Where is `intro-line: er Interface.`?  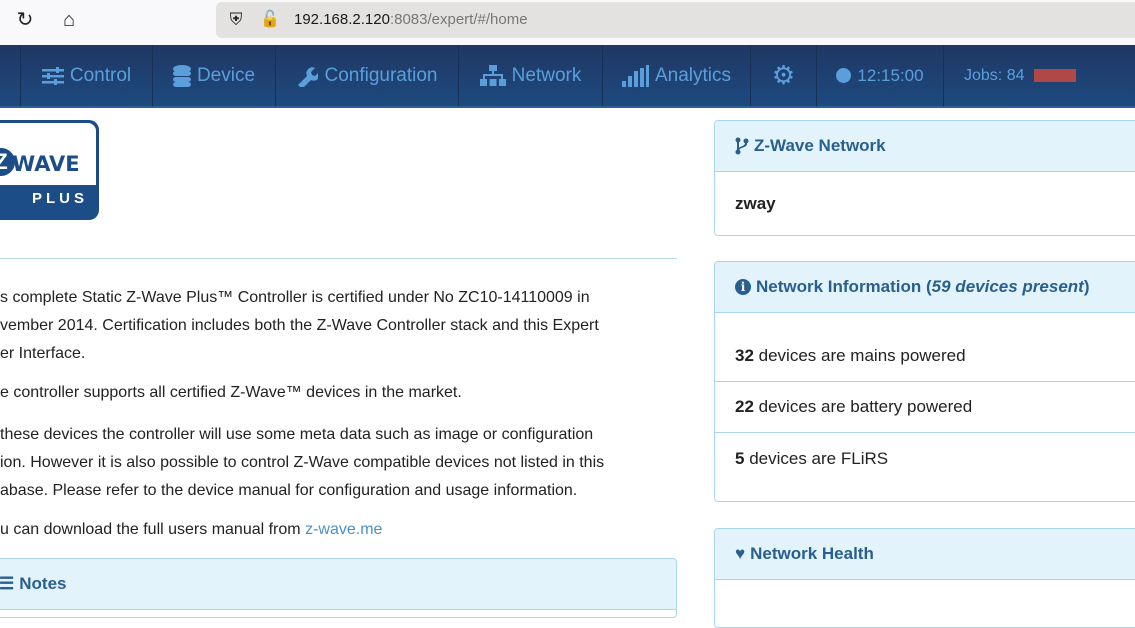
intro-line: er Interface. is located at coordinates (43, 353).